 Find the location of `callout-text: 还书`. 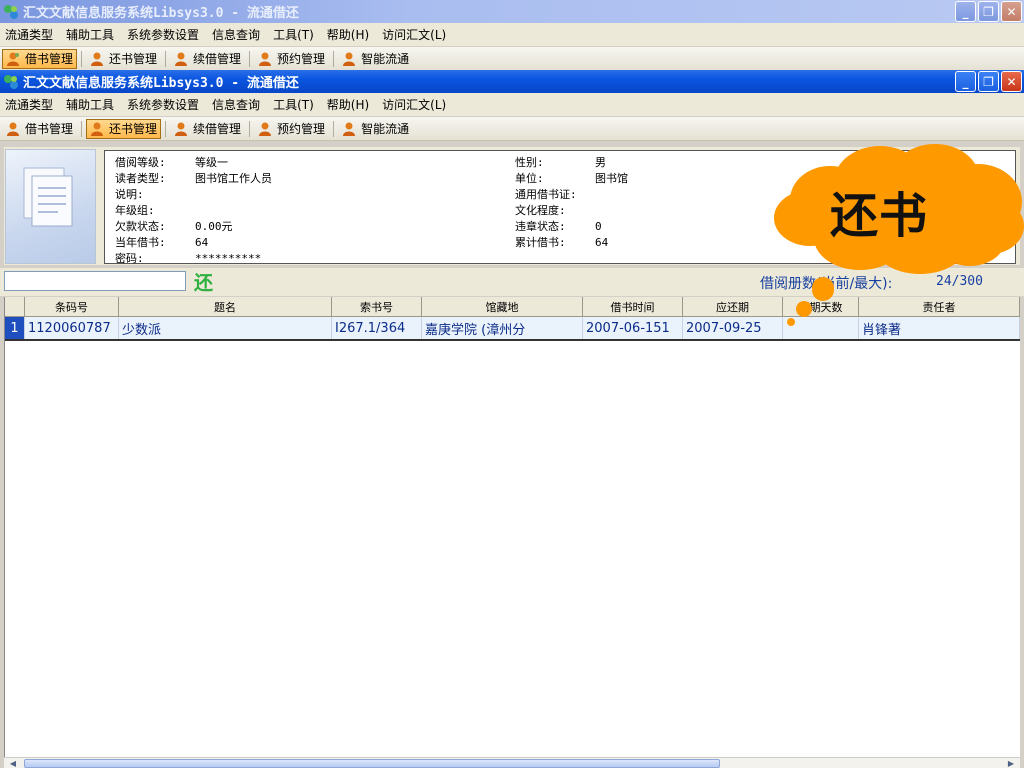

callout-text: 还书 is located at coordinates (879, 216).